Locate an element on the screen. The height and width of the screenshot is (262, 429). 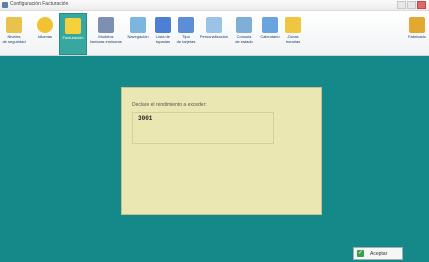
toolbar-item-label: Fabricado is located at coordinates (417, 36).